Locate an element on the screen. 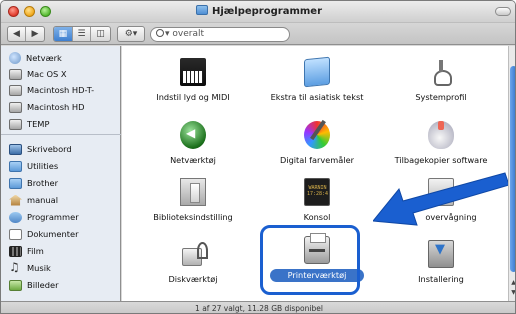 This screenshot has height=314, width=516. sidebar-item-label: Billeder is located at coordinates (43, 285).